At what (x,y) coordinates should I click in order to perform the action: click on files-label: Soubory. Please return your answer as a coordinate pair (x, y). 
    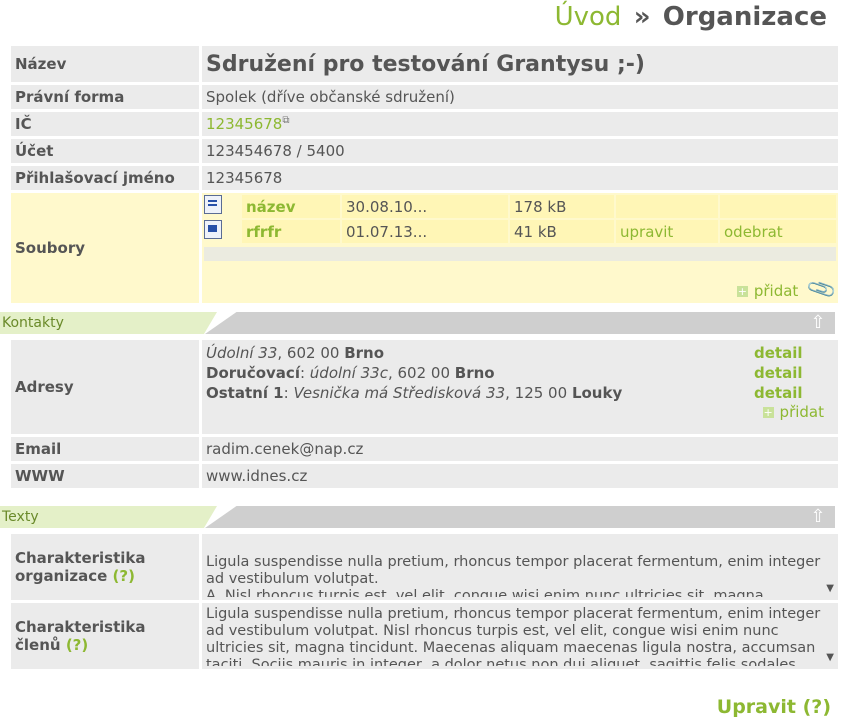
    Looking at the image, I should click on (105, 248).